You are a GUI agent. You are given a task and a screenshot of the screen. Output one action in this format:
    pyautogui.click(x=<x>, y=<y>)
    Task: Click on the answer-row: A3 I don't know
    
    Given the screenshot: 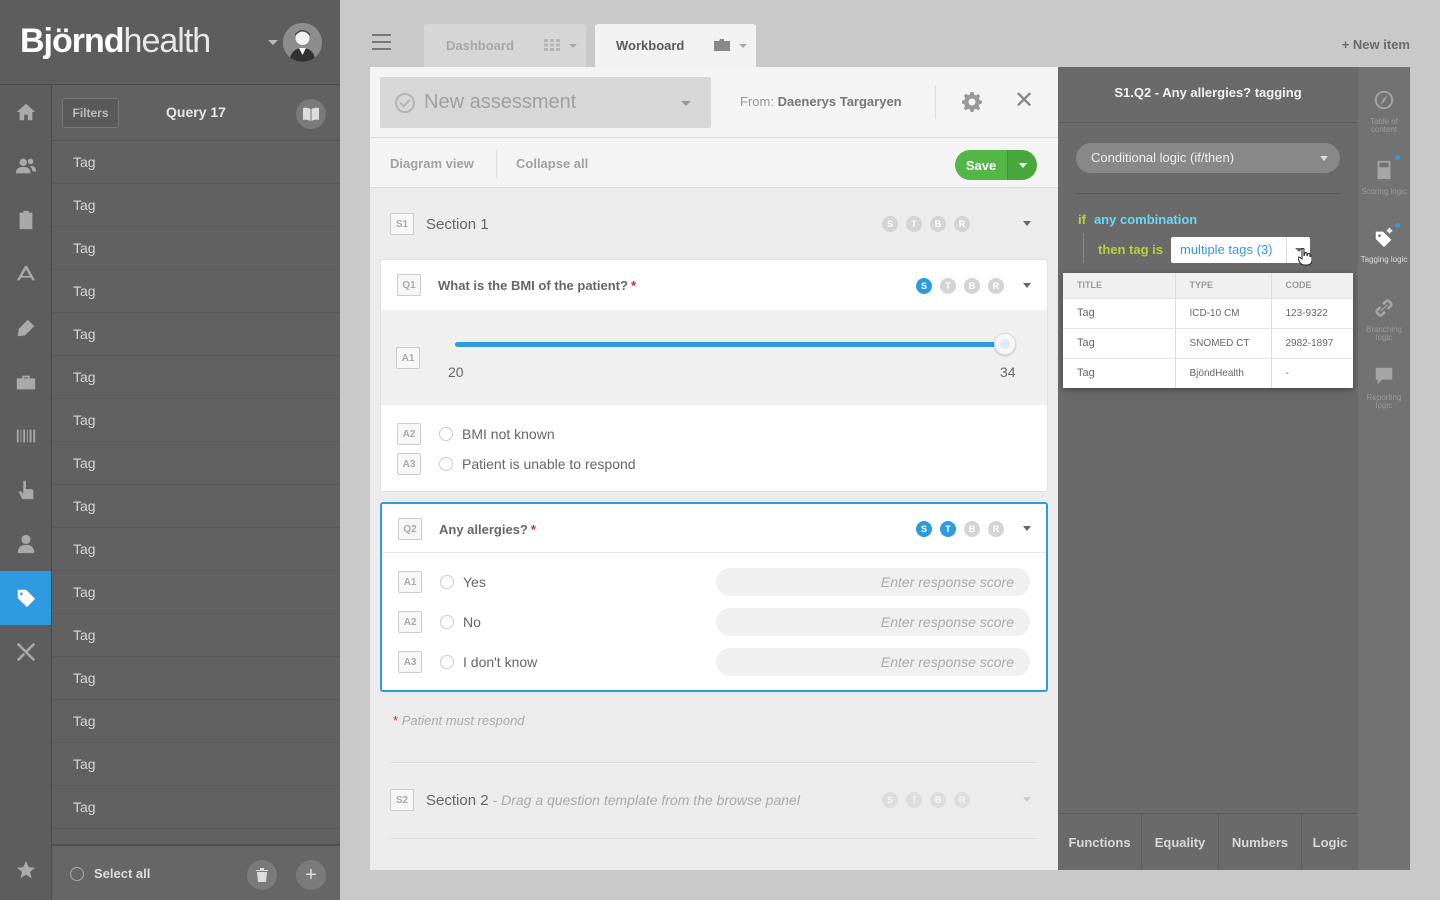 What is the action you would take?
    pyautogui.click(x=467, y=662)
    